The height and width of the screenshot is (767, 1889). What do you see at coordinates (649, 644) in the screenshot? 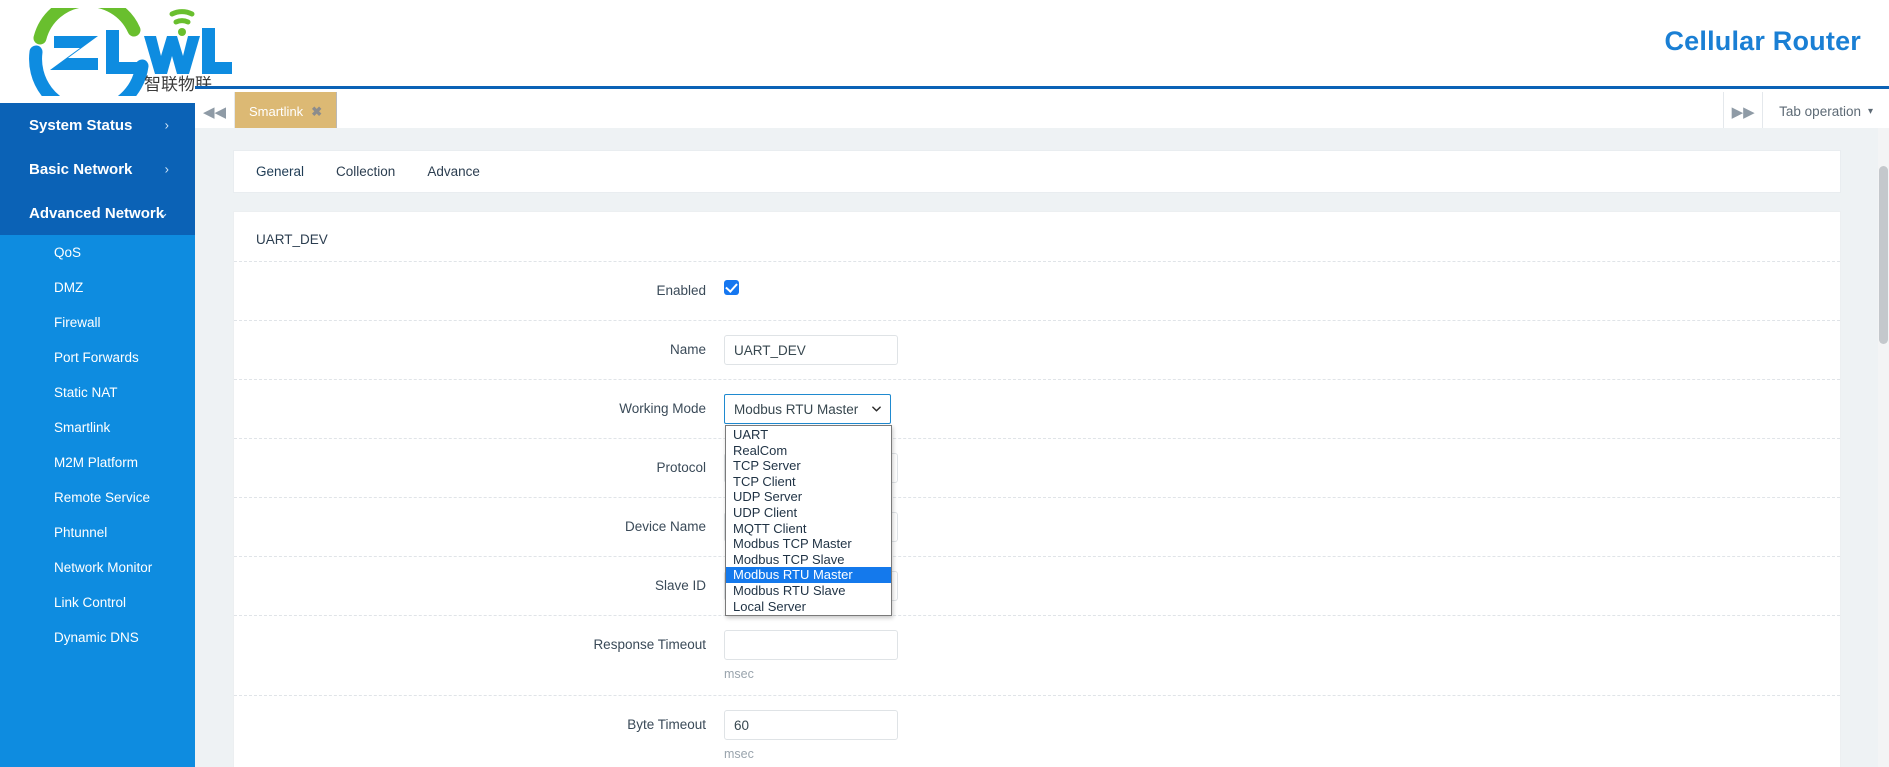
I see `field-label-response-timeout: Response Timeout` at bounding box center [649, 644].